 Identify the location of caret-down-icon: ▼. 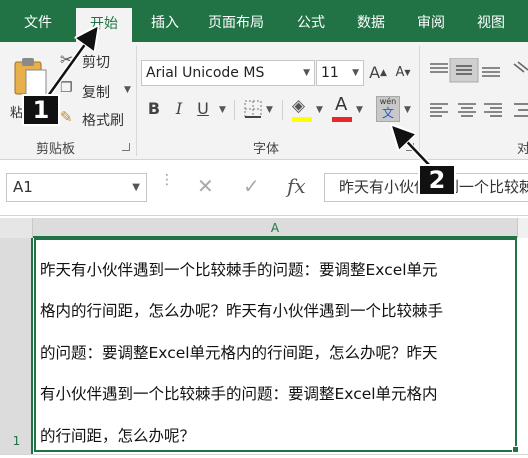
(407, 72).